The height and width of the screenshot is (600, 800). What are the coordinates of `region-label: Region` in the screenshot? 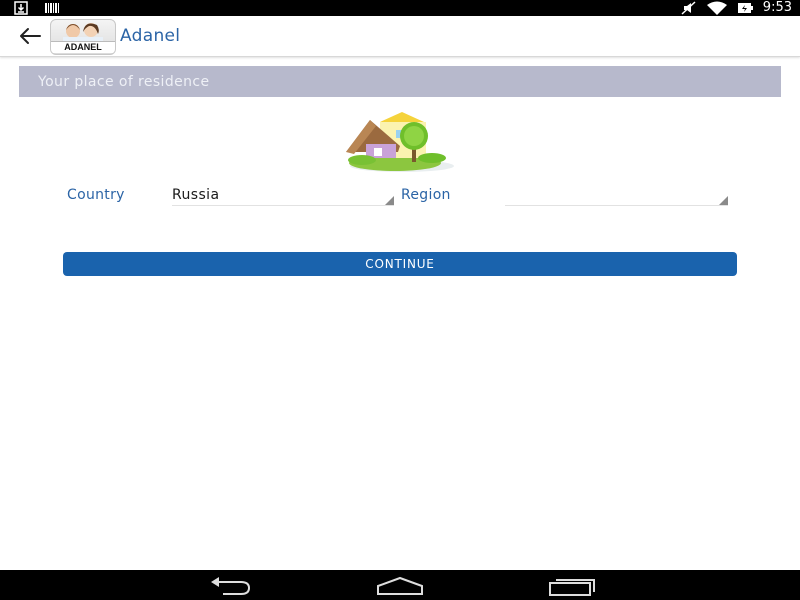 It's located at (426, 195).